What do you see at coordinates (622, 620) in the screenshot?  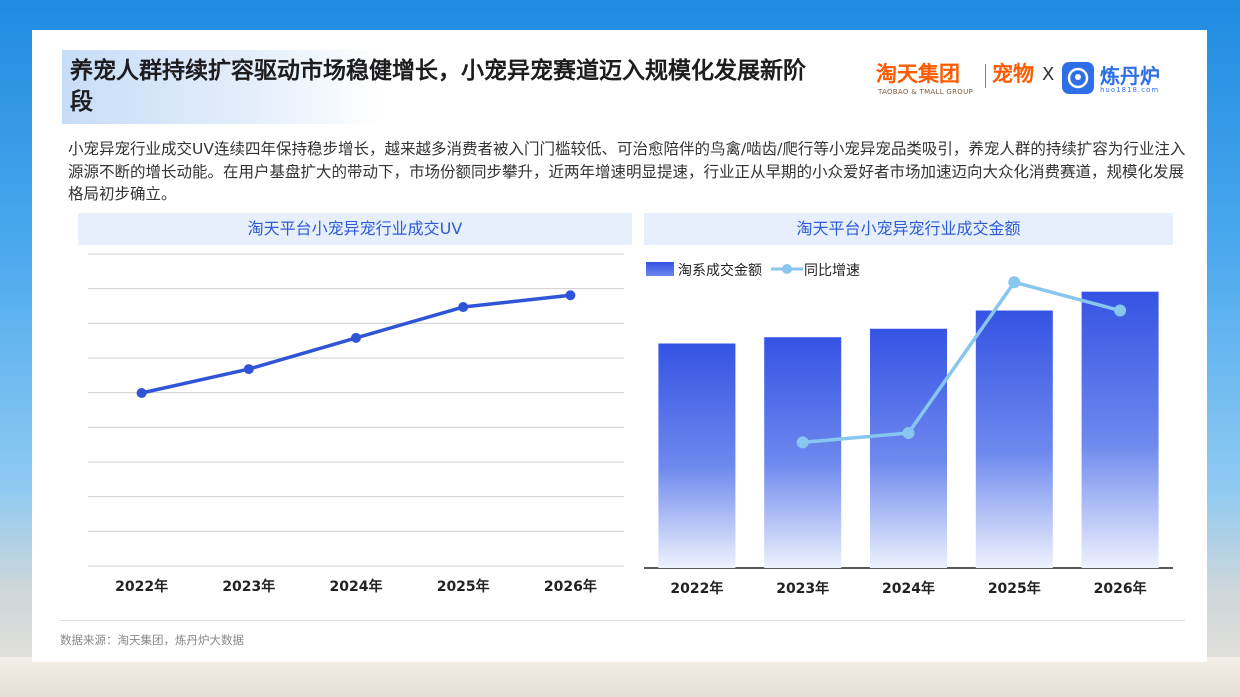 I see `footer-divider` at bounding box center [622, 620].